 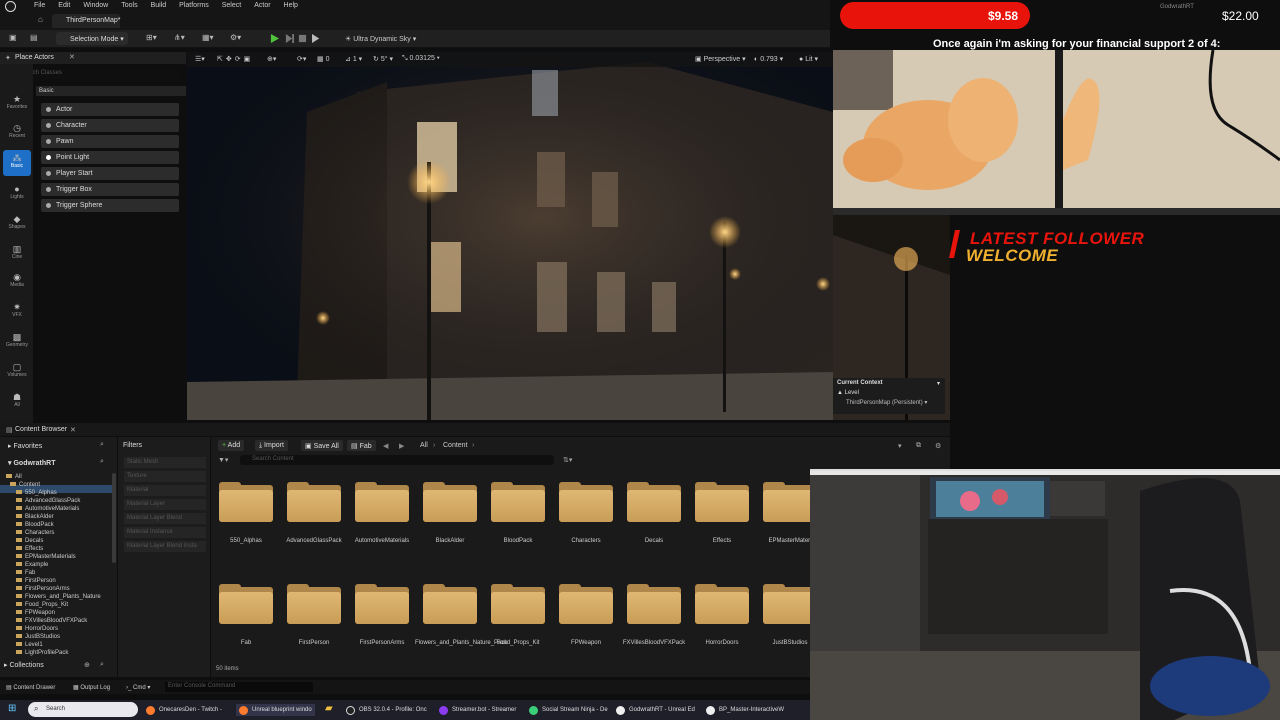 I want to click on category-cine: ▥ Cine, so click(x=17, y=252).